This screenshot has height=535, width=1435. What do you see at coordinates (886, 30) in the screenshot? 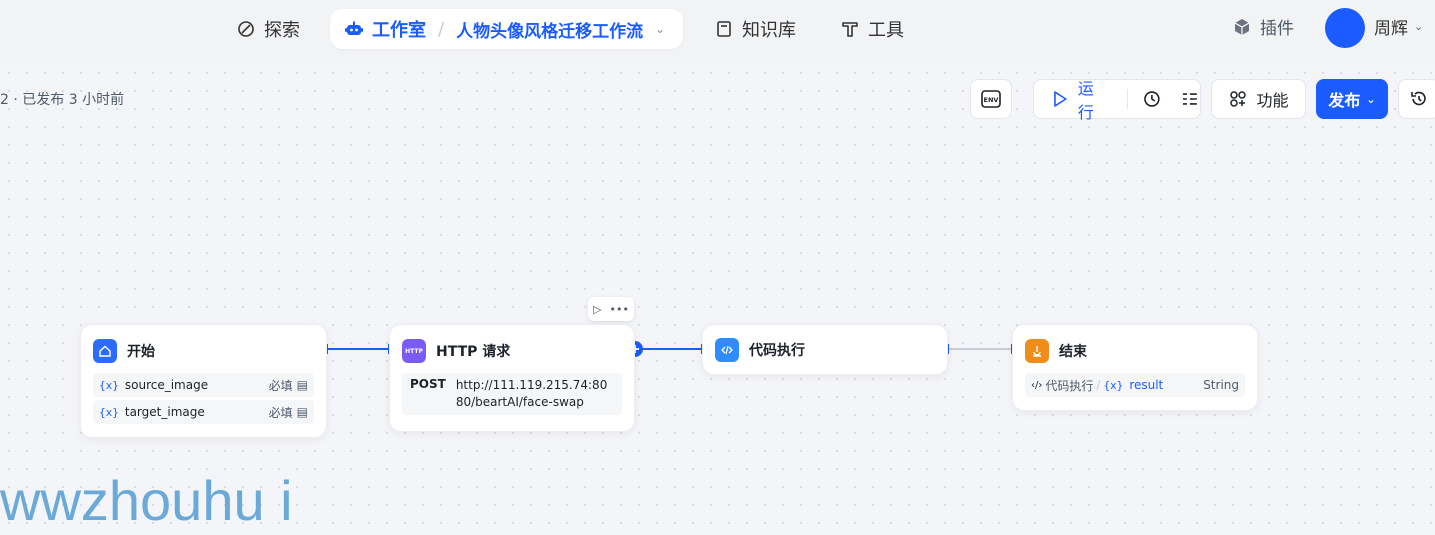
I see `nav-tools-label: 工具` at bounding box center [886, 30].